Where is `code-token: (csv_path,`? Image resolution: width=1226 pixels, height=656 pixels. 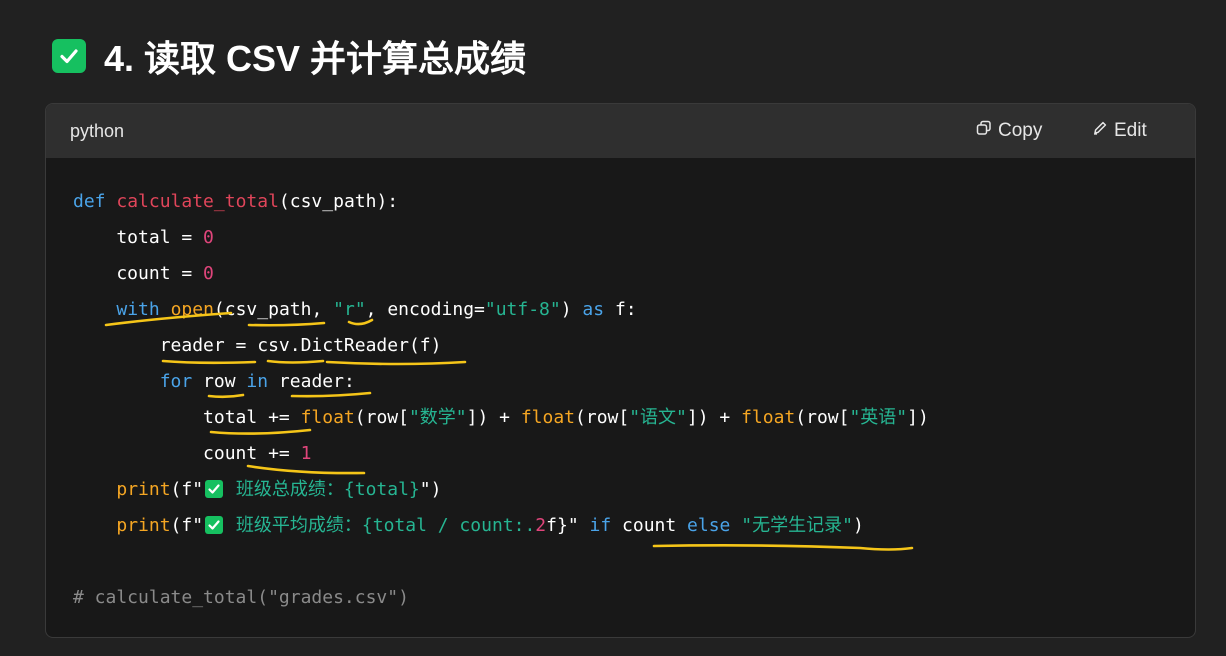
code-token: (csv_path, is located at coordinates (273, 309).